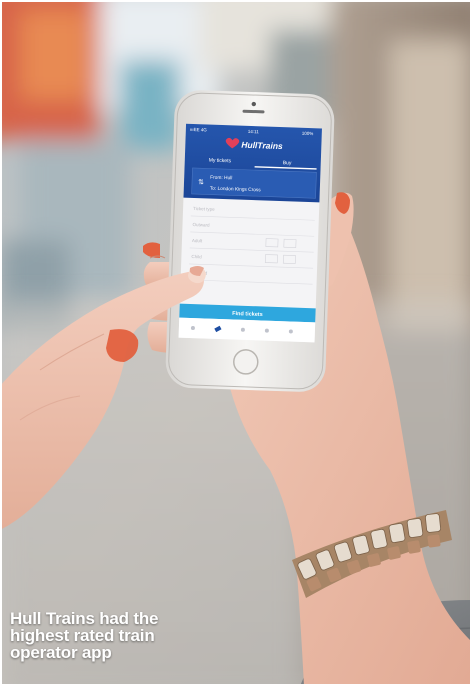 The image size is (472, 686). Describe the element at coordinates (201, 225) in the screenshot. I see `svg-text: Outward` at that location.